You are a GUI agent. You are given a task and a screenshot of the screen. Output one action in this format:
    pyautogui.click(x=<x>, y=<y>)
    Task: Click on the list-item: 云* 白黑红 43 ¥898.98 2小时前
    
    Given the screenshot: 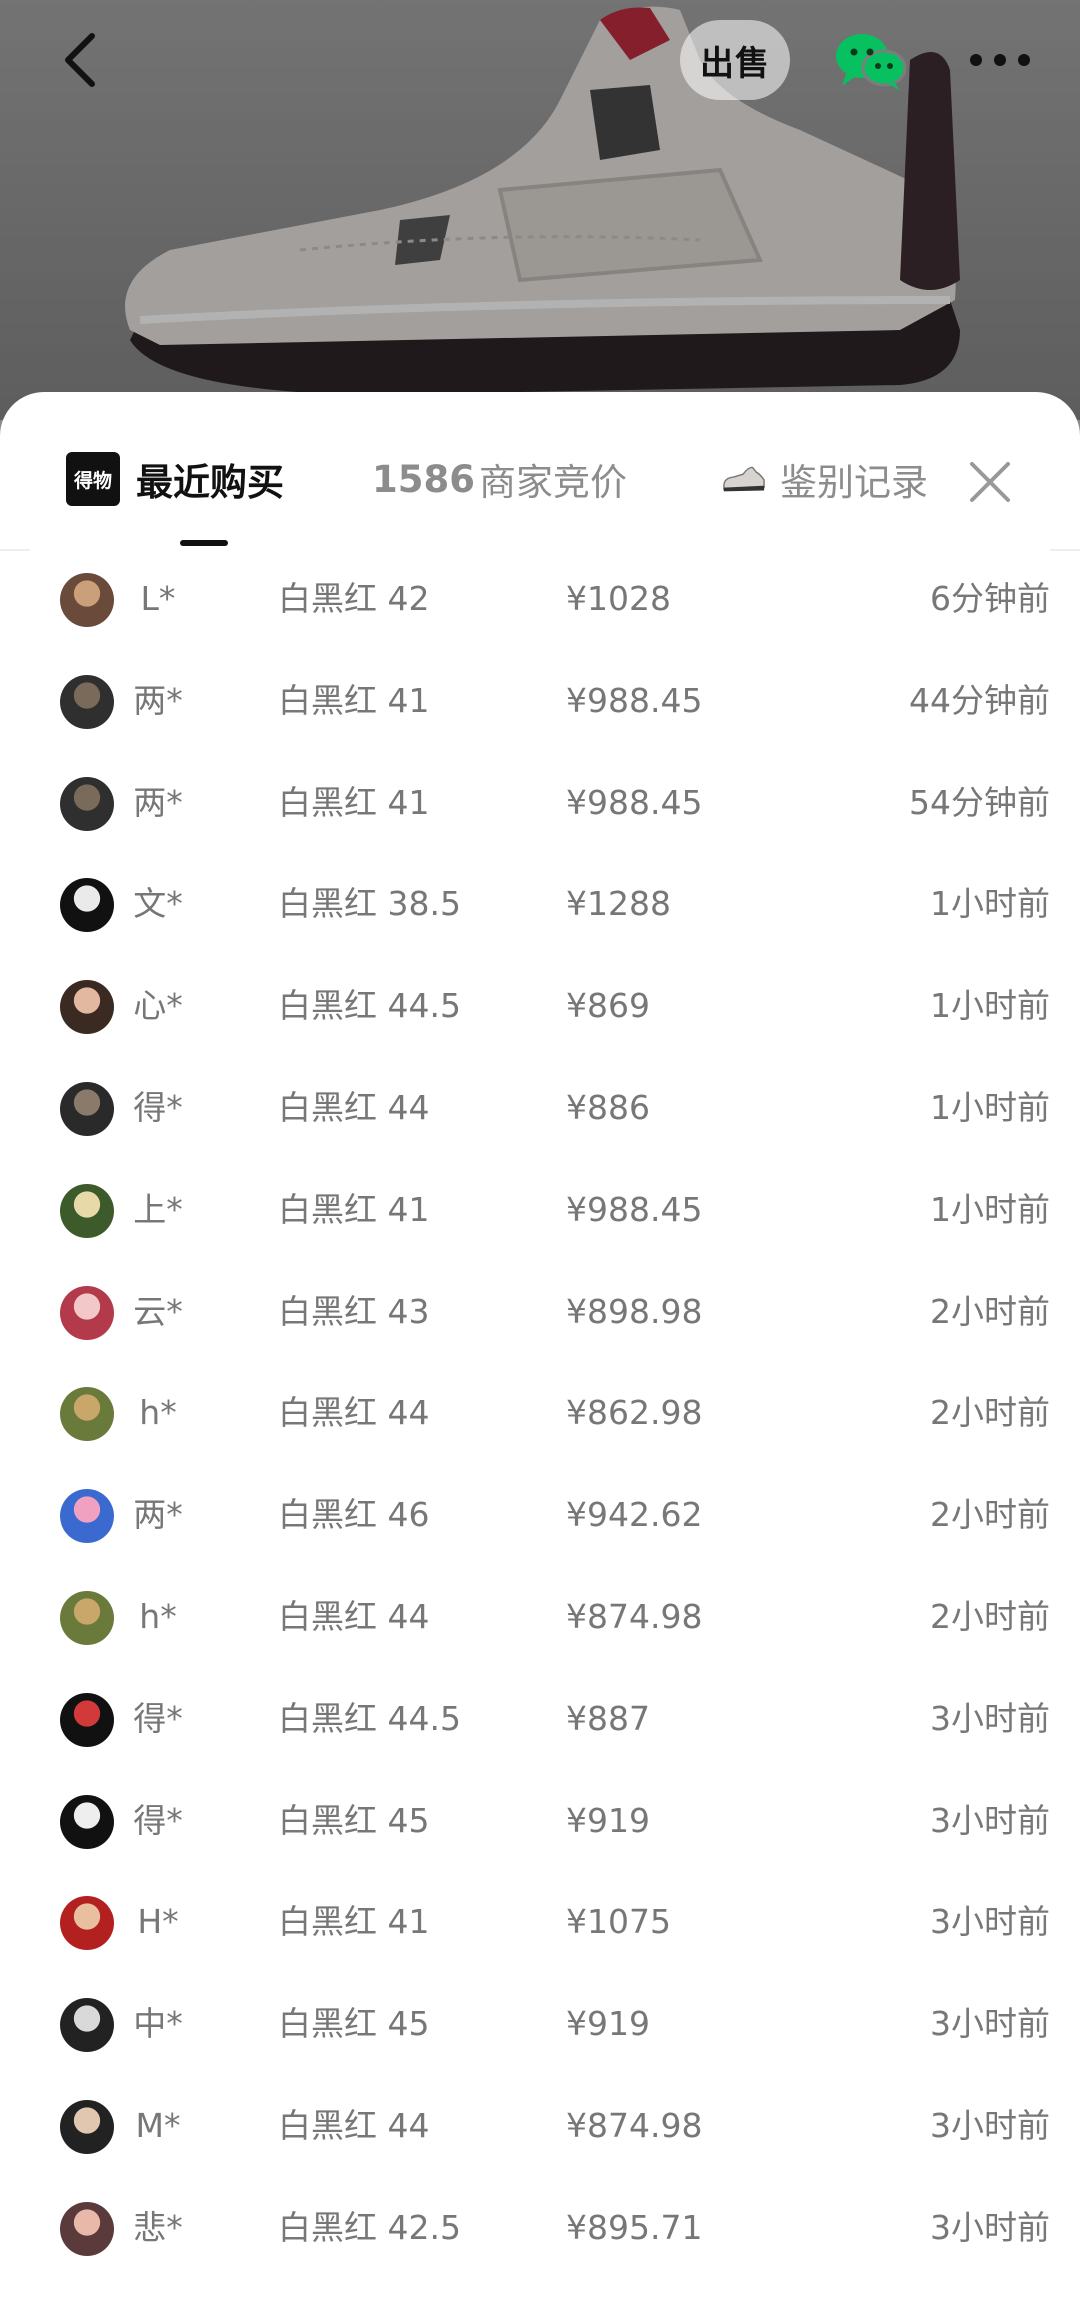 What is the action you would take?
    pyautogui.click(x=540, y=1313)
    